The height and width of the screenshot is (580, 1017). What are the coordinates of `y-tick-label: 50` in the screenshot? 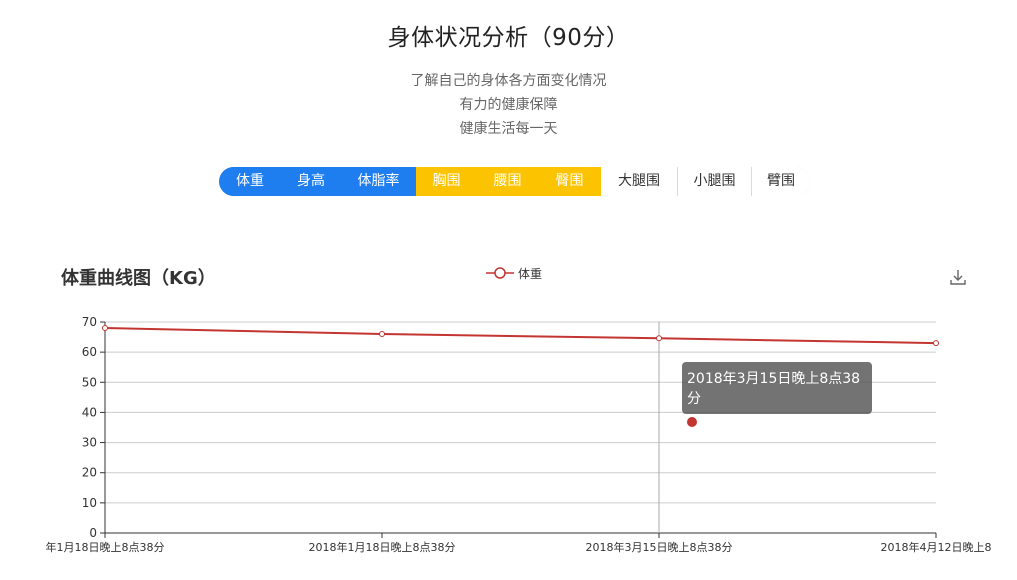 It's located at (89, 382).